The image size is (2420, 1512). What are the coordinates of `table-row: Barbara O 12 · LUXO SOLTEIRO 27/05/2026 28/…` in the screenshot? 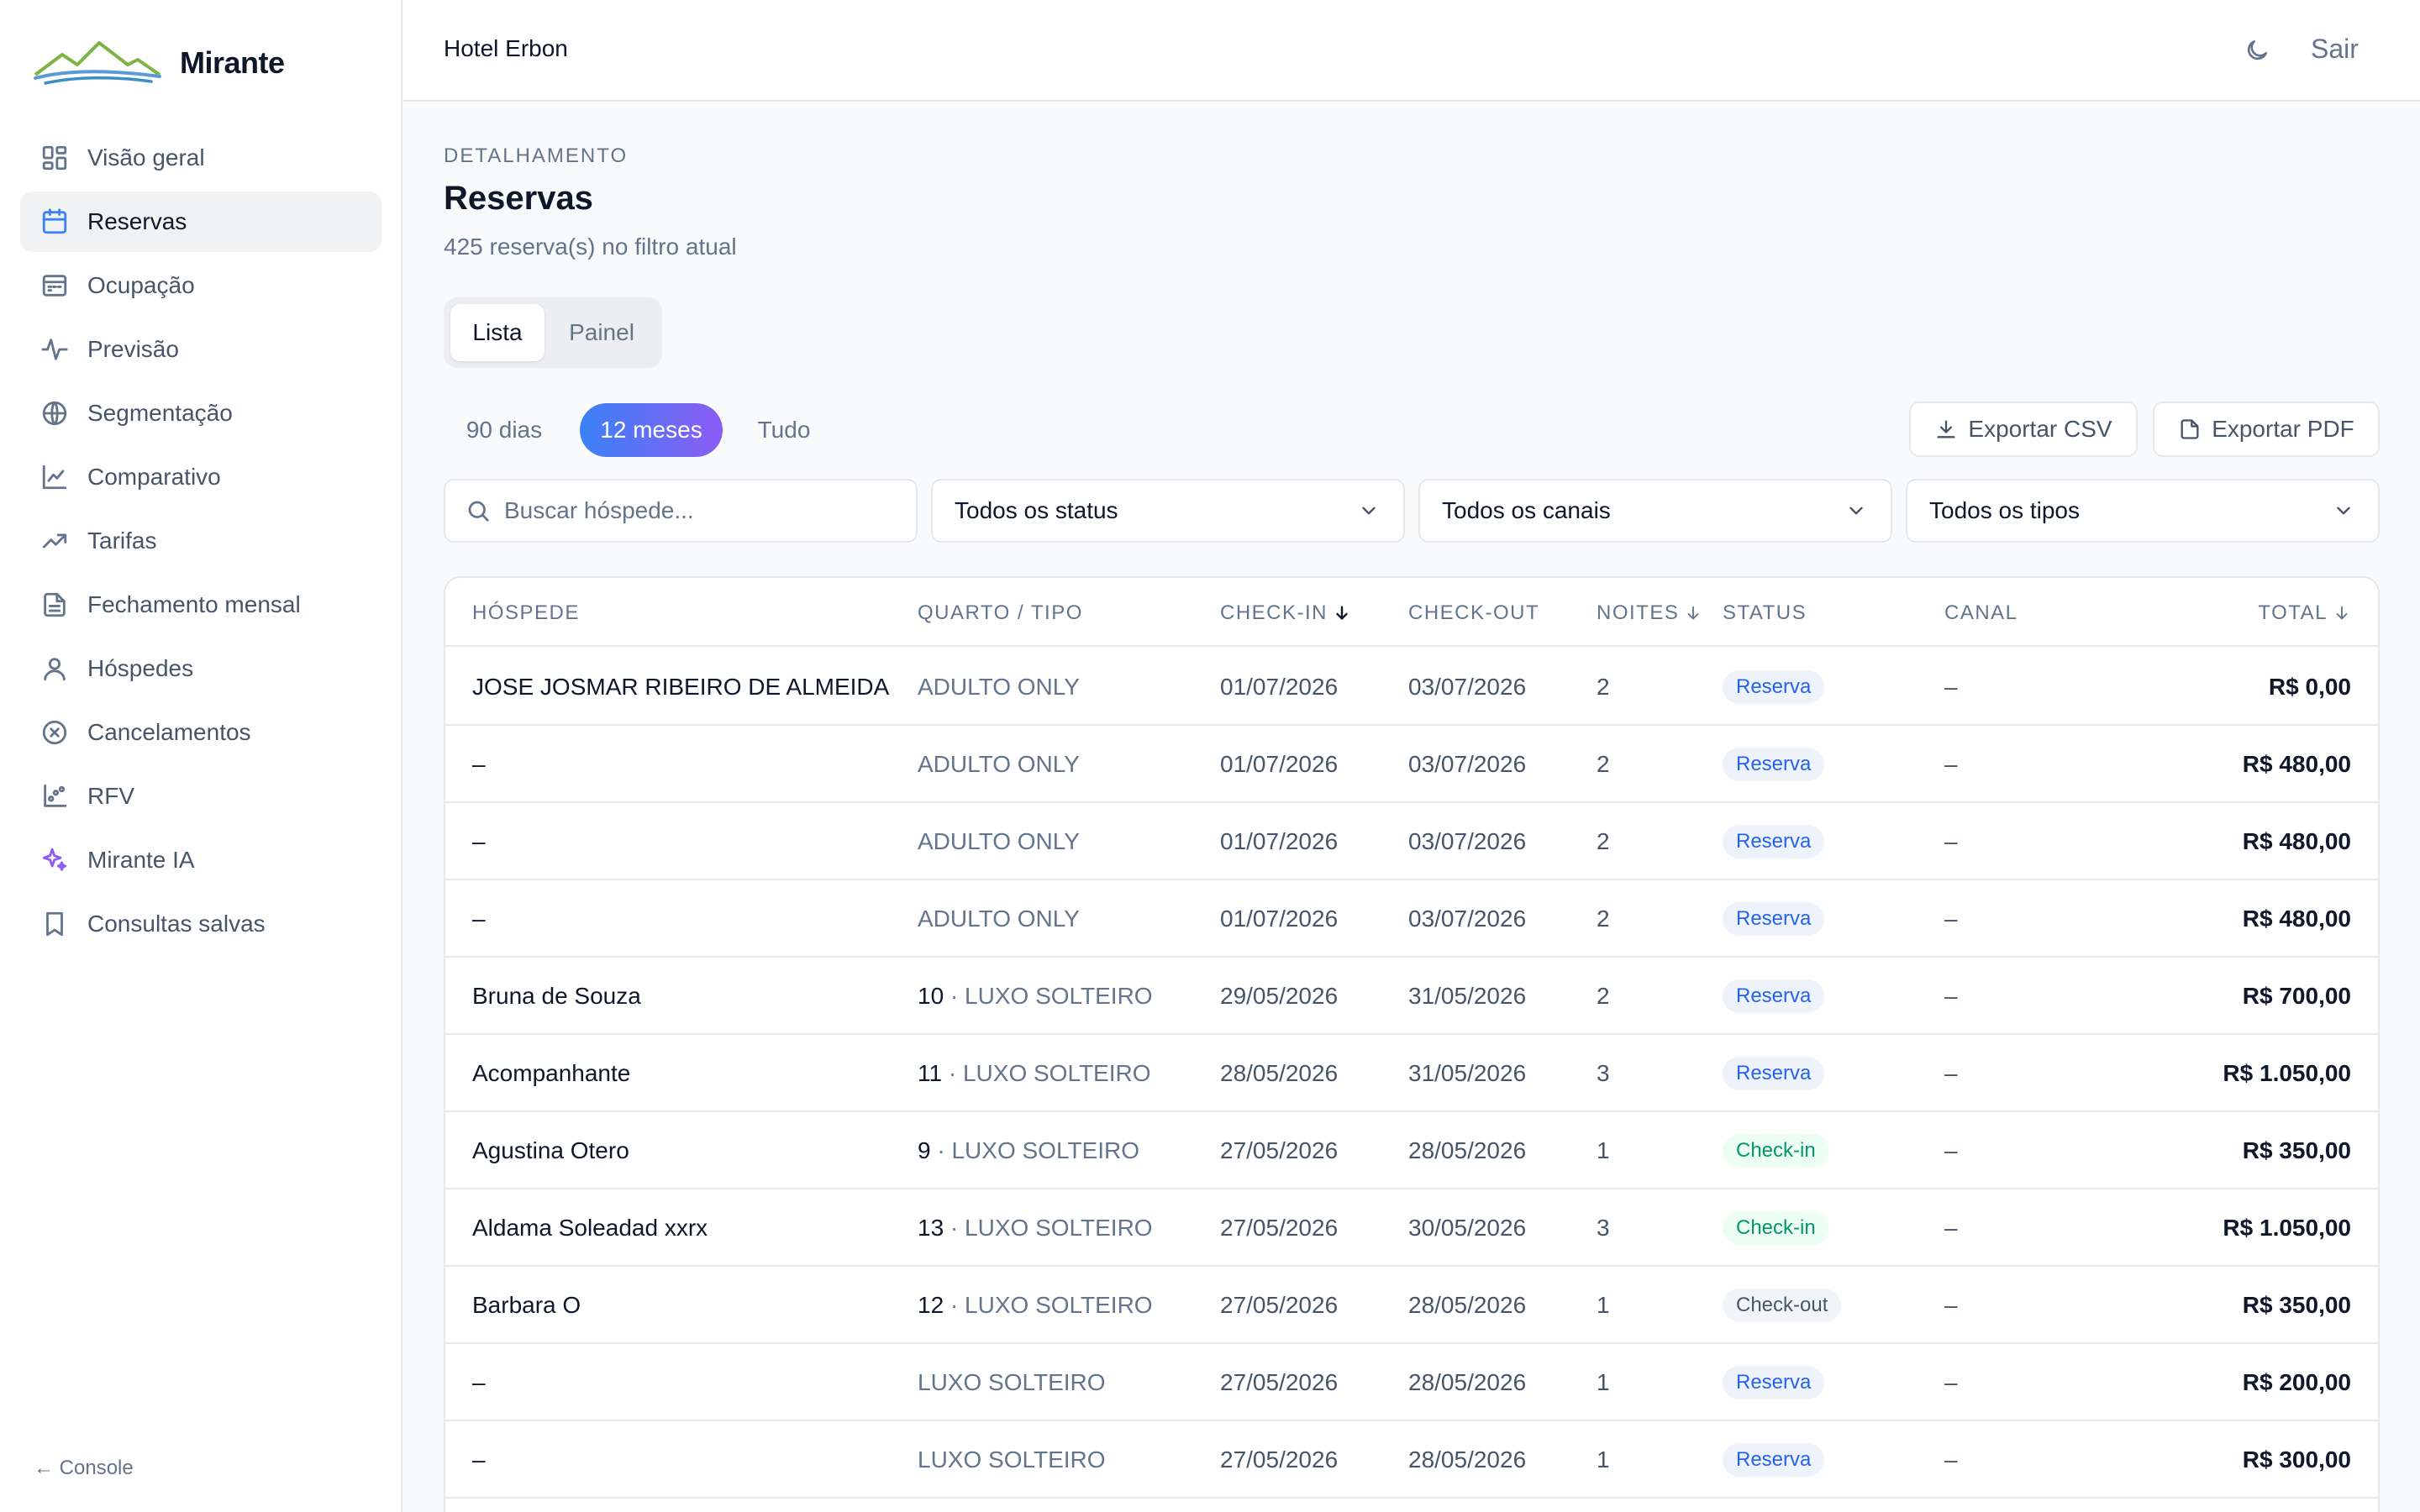 It's located at (1411, 1305).